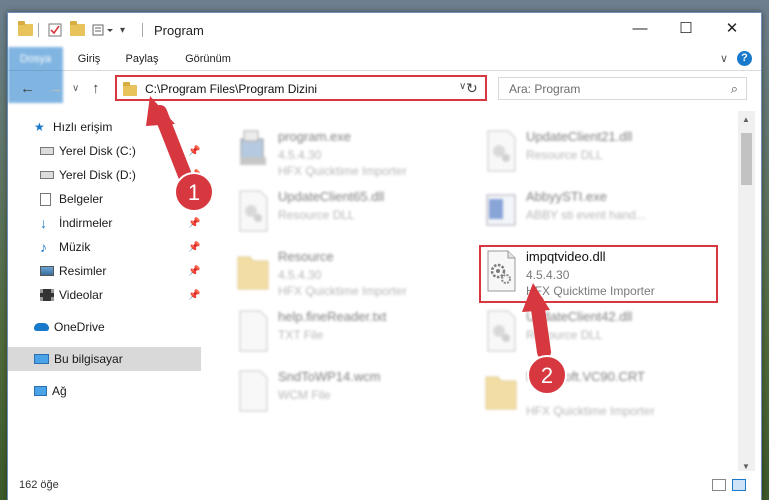 The width and height of the screenshot is (769, 500). What do you see at coordinates (39, 485) in the screenshot?
I see `item-count: 162 öğe` at bounding box center [39, 485].